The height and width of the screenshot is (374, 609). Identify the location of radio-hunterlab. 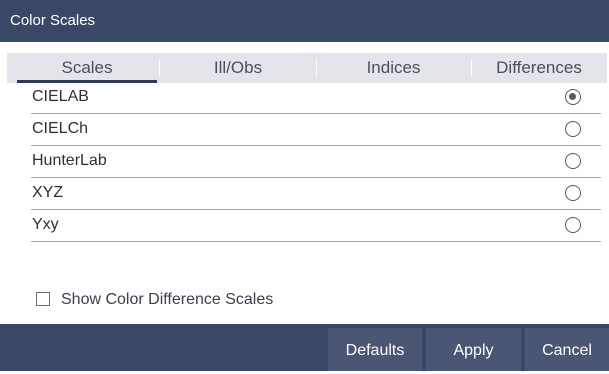
(573, 161).